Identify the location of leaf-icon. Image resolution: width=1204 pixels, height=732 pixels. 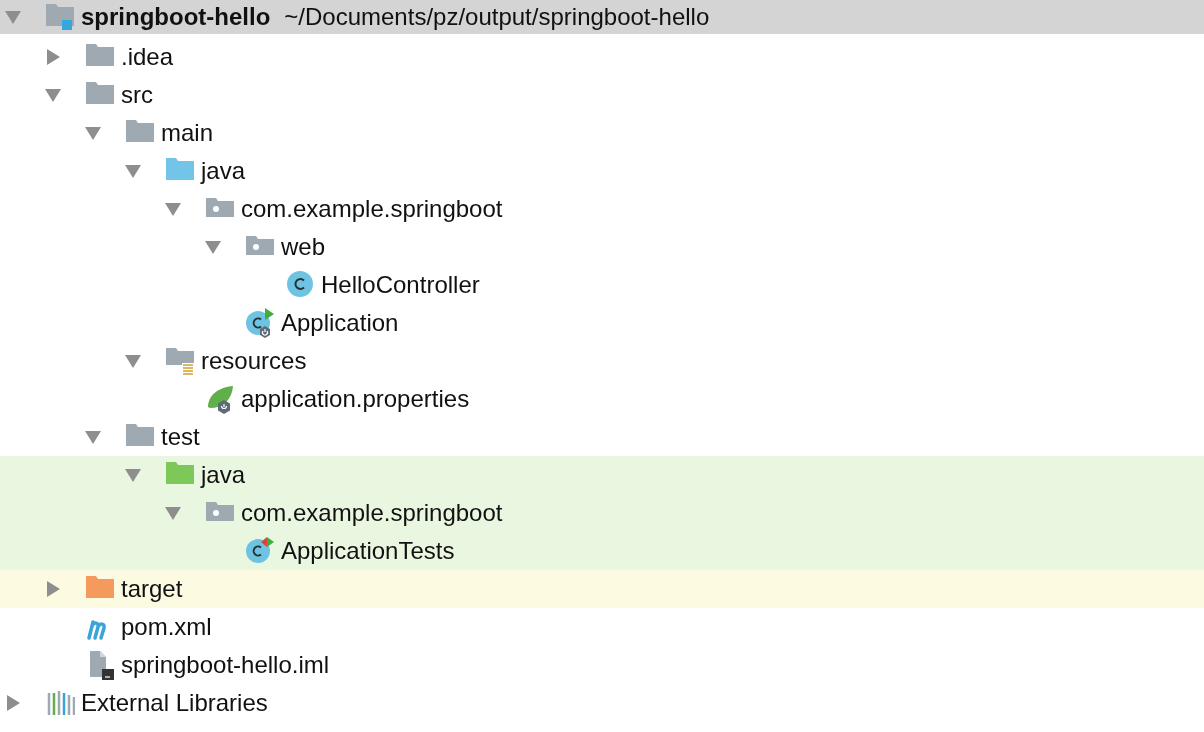
(220, 399).